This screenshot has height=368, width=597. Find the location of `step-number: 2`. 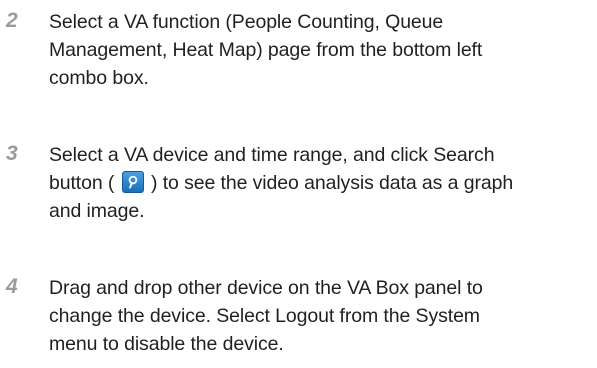

step-number: 2 is located at coordinates (12, 20).